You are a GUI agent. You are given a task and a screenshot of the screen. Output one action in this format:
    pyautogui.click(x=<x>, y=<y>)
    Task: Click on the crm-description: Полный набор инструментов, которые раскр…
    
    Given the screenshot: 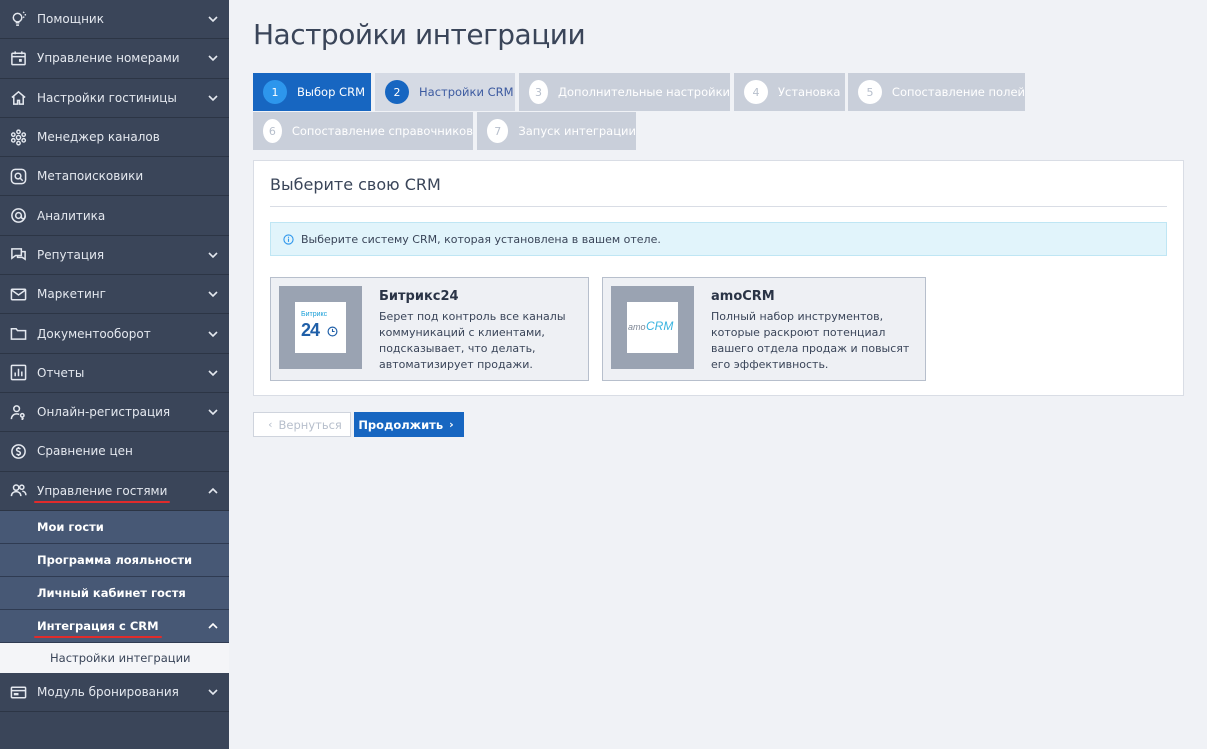 What is the action you would take?
    pyautogui.click(x=810, y=340)
    